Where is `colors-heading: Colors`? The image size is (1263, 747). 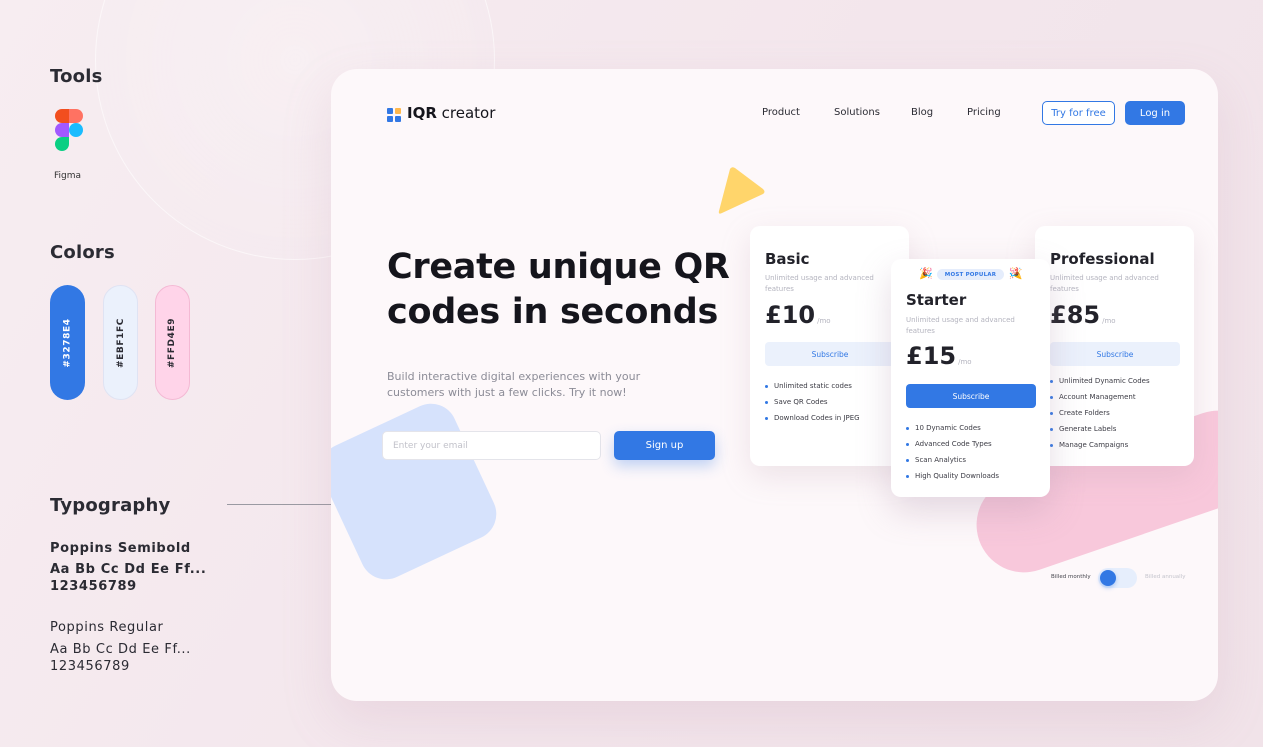
colors-heading: Colors is located at coordinates (82, 252).